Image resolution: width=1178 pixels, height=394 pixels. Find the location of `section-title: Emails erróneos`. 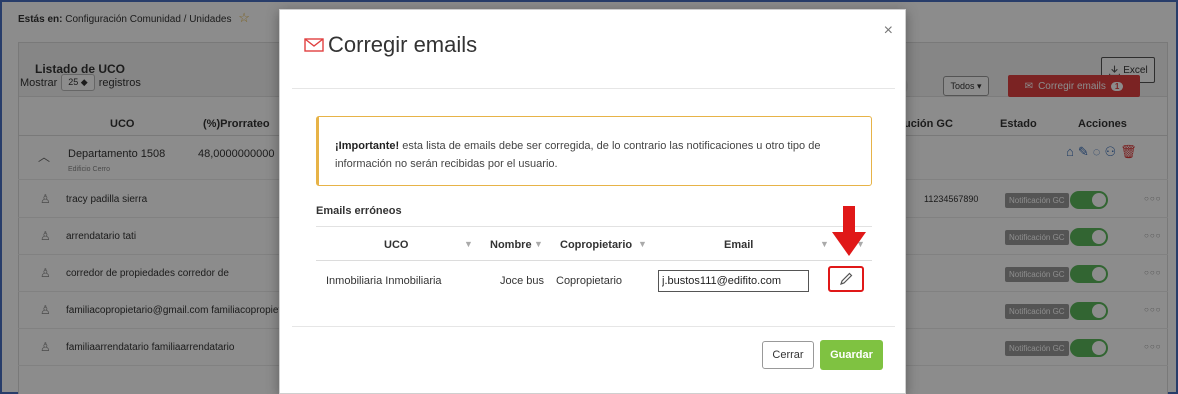

section-title: Emails erróneos is located at coordinates (359, 211).